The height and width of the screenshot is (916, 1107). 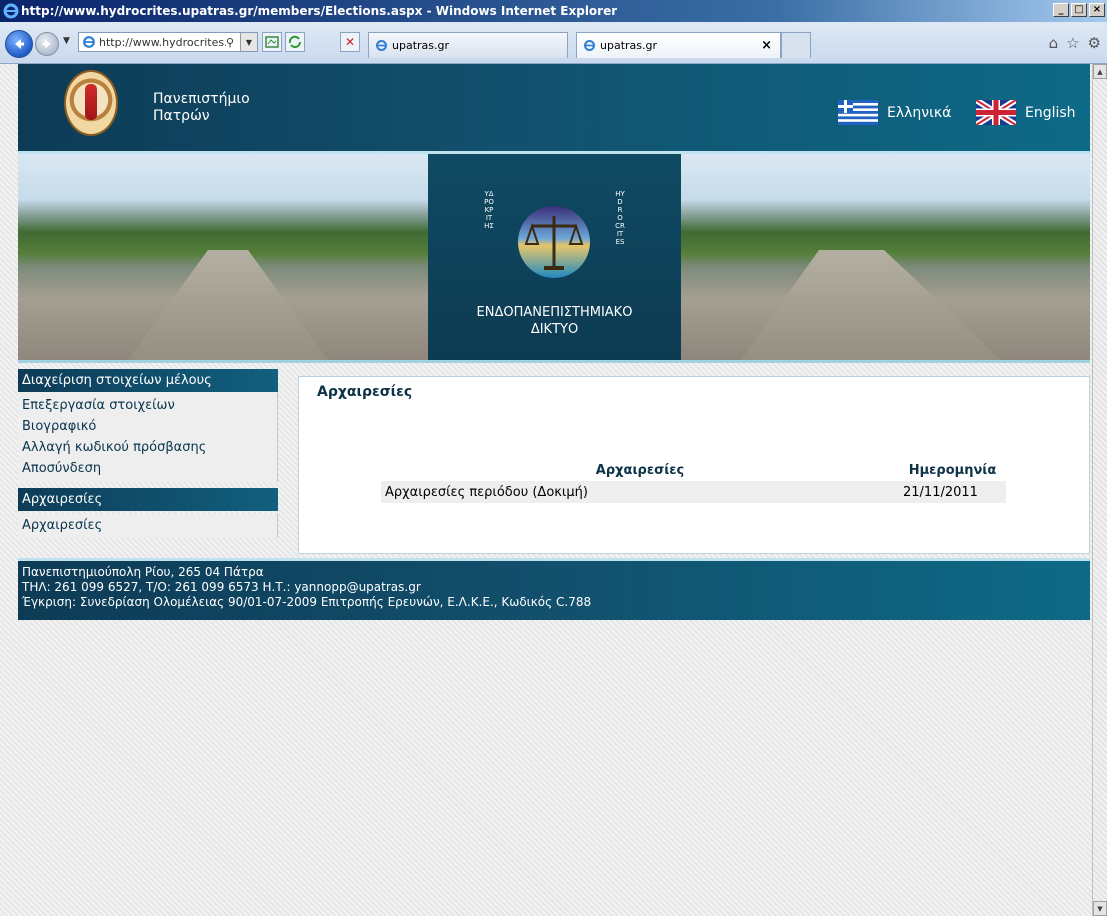 I want to click on sidebar-section-elections: Αρχαιρεσίες, so click(x=148, y=499).